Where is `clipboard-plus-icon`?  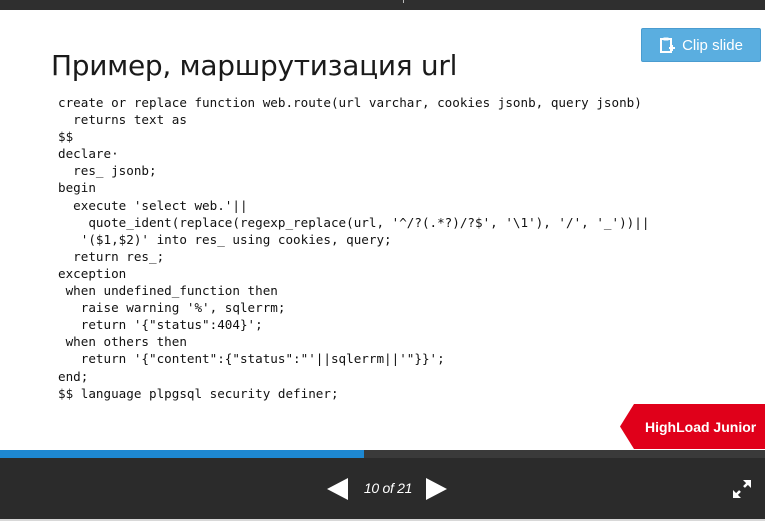
clipboard-plus-icon is located at coordinates (668, 45).